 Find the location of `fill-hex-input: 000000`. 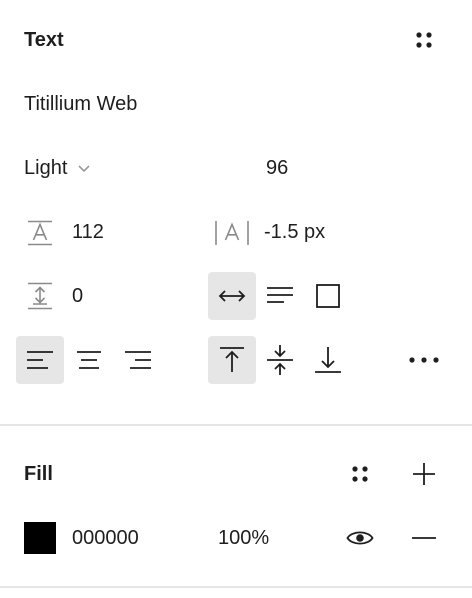

fill-hex-input: 000000 is located at coordinates (105, 538).